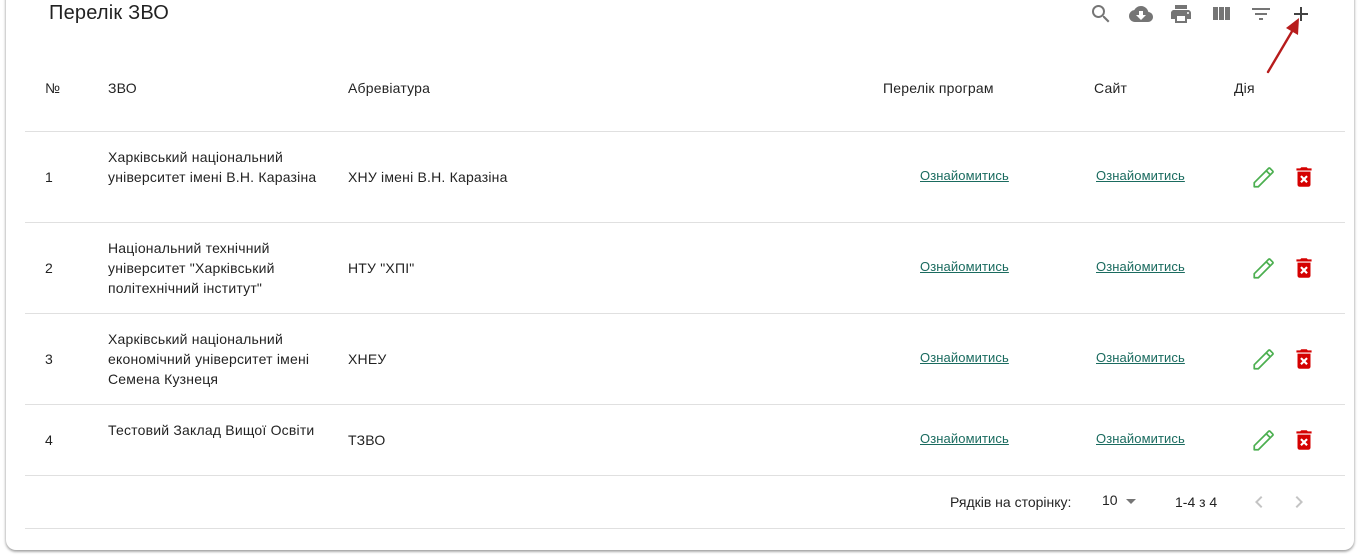 Image resolution: width=1360 pixels, height=558 pixels. I want to click on print-icon, so click(1181, 14).